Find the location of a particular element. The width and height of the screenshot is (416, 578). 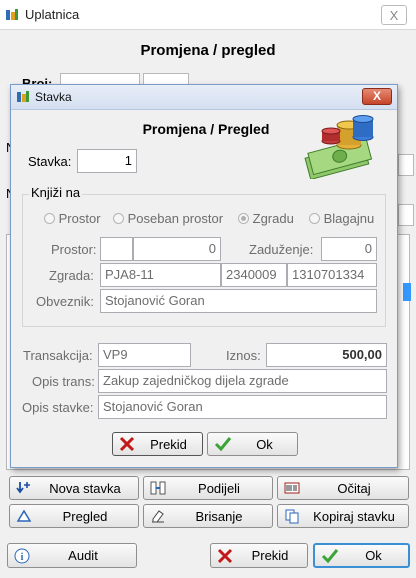

radio-button-checked is located at coordinates (243, 218).